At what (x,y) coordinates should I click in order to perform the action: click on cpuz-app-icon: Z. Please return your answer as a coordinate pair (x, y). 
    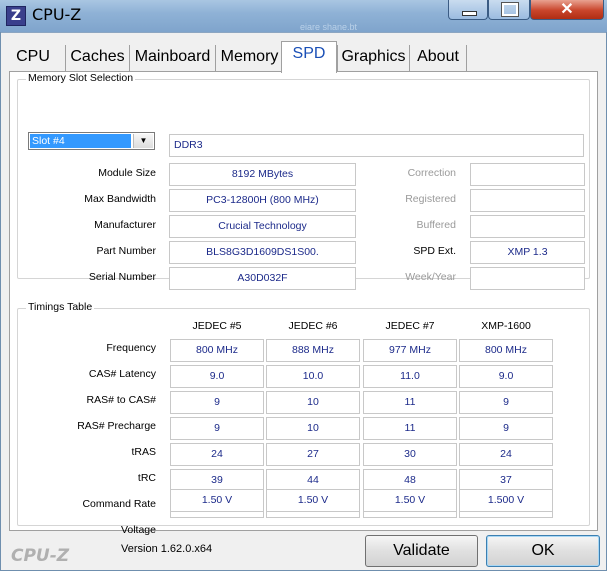
    Looking at the image, I should click on (16, 16).